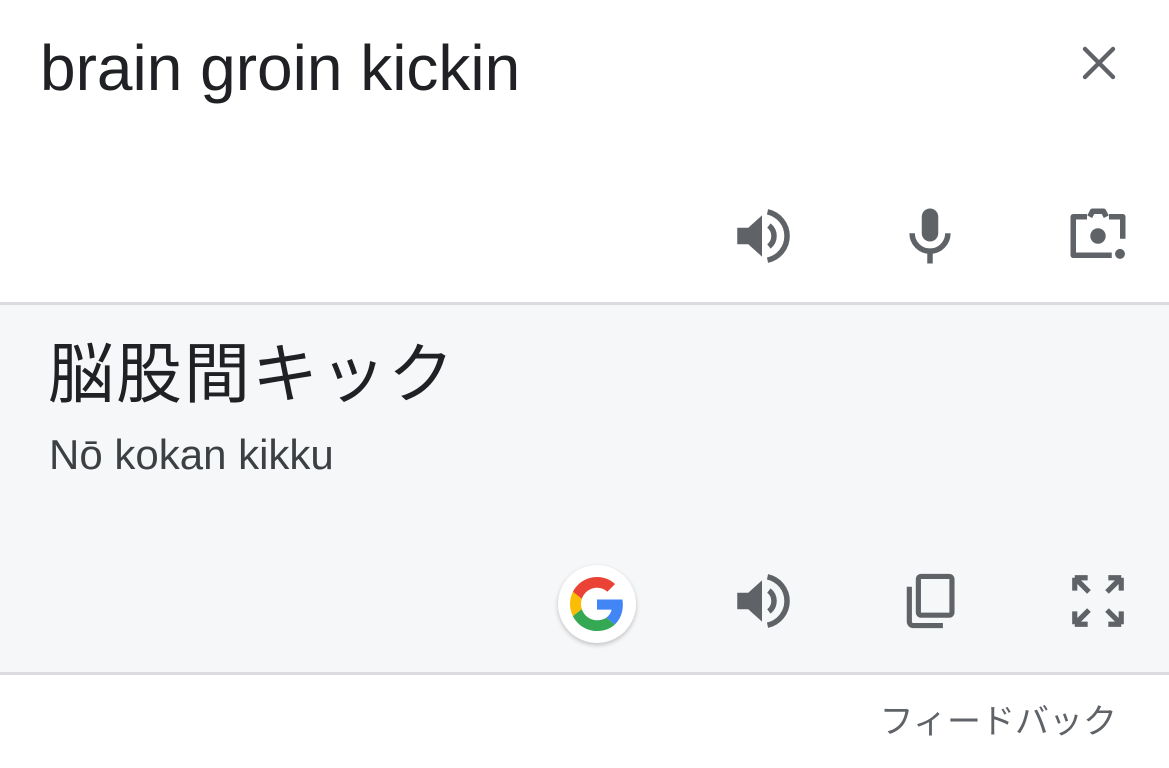 Image resolution: width=1169 pixels, height=768 pixels. Describe the element at coordinates (280, 68) in the screenshot. I see `source-text-input: brain groin kickin` at that location.